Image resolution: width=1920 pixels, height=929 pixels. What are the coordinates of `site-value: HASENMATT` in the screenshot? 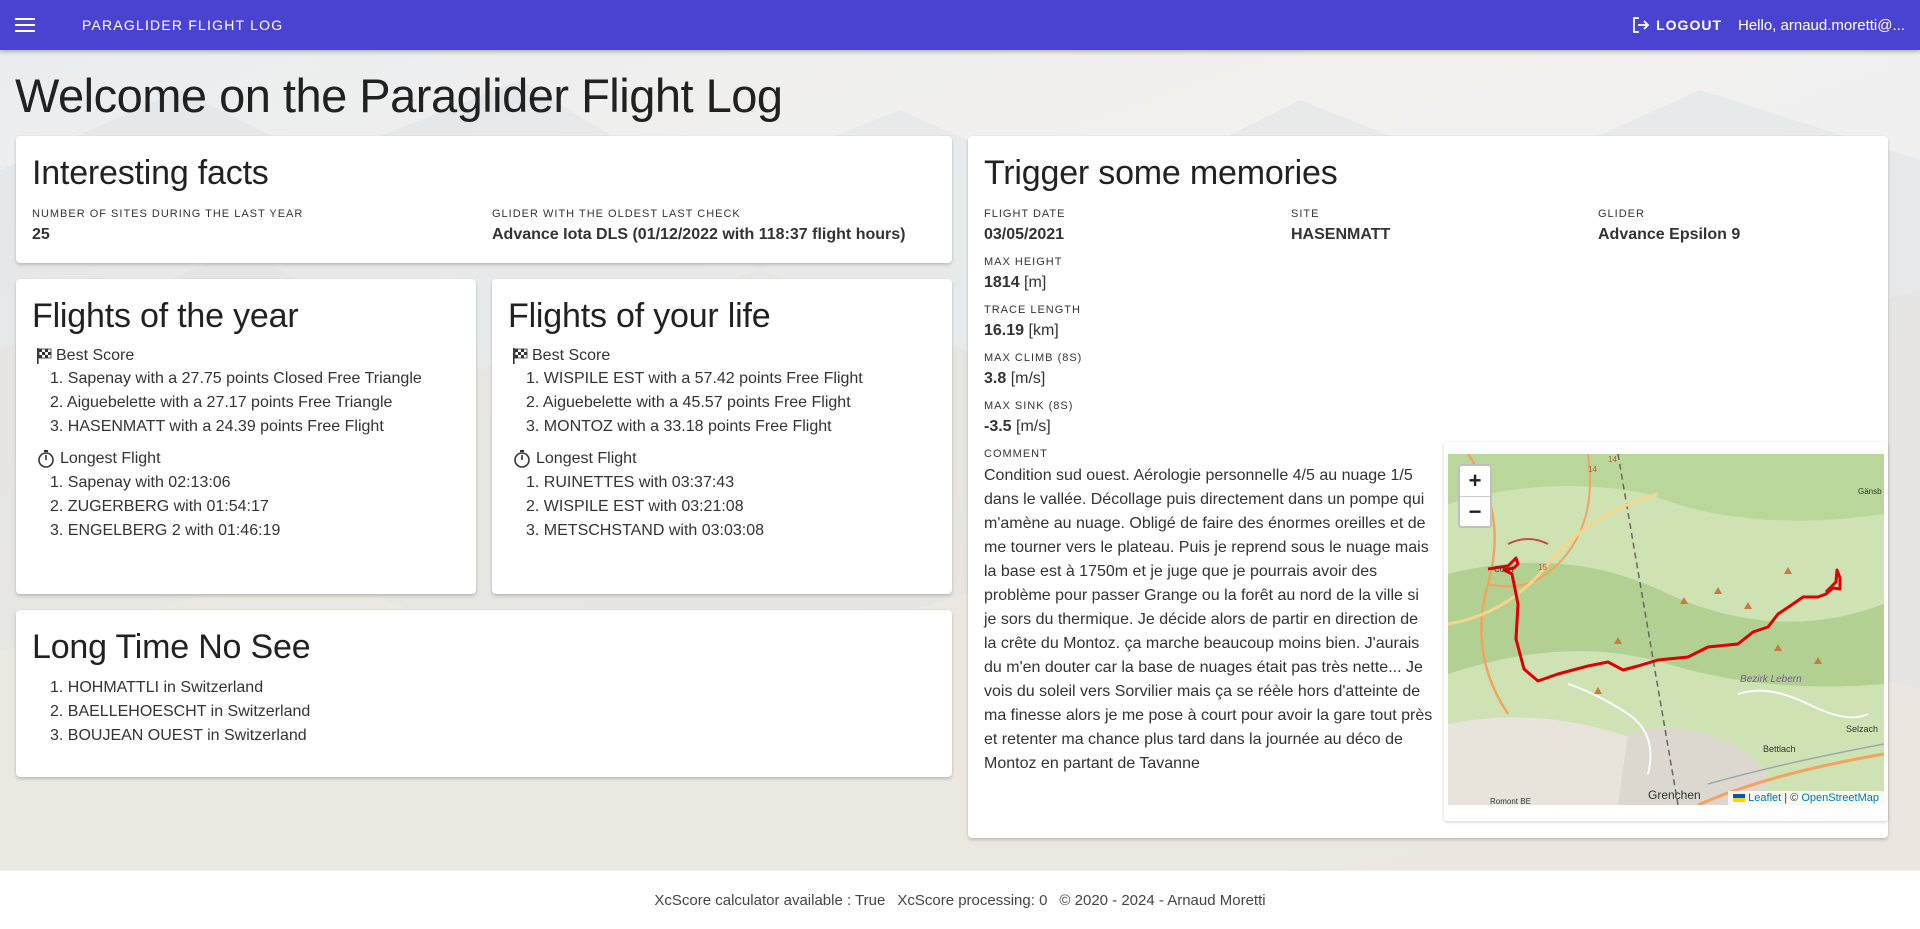 It's located at (1341, 234).